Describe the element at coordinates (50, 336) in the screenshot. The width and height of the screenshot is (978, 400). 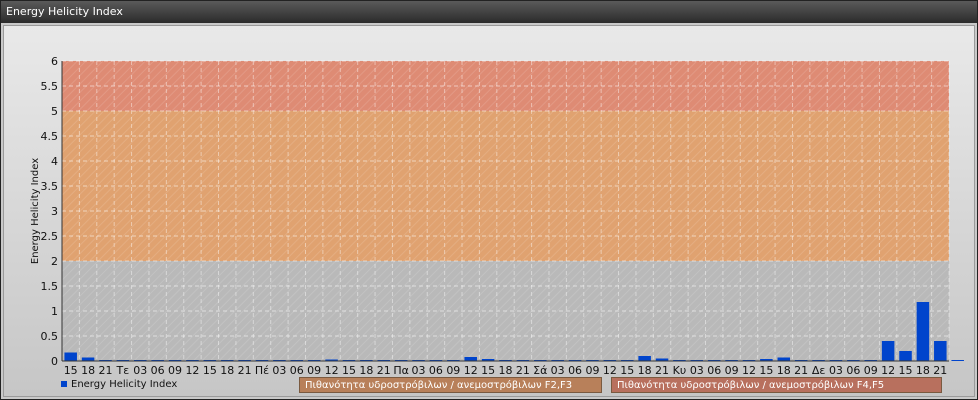
I see `y-tick-label-1: 0.5` at that location.